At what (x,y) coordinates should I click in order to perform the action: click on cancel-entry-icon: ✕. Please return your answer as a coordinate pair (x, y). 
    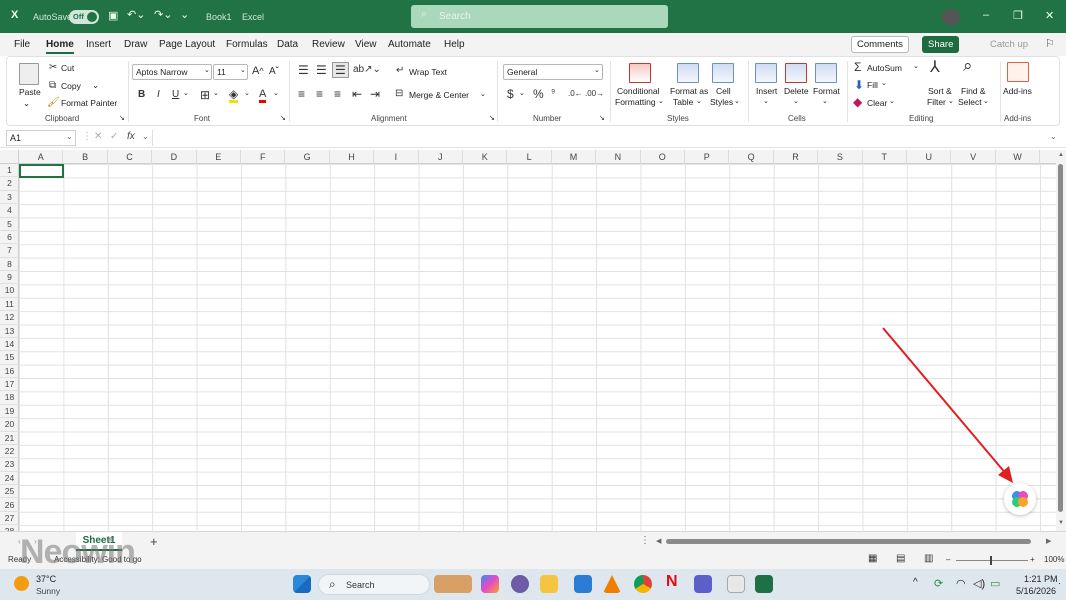
    Looking at the image, I should click on (98, 136).